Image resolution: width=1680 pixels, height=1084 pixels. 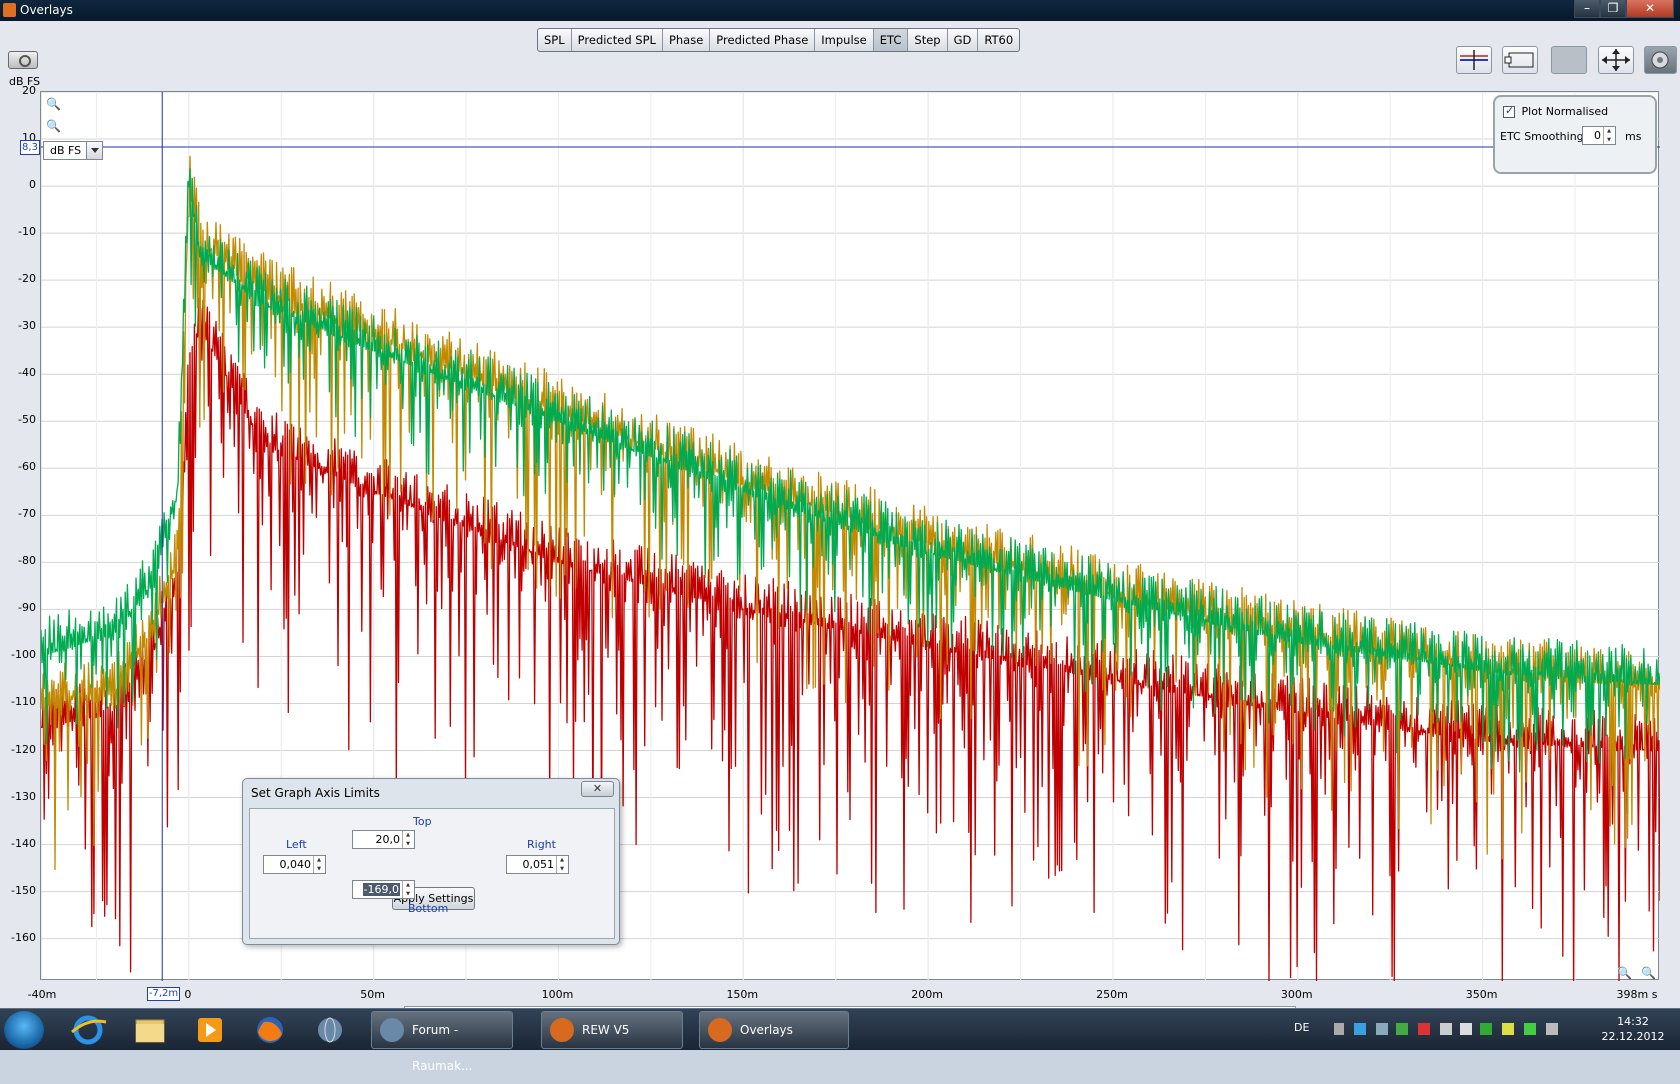 What do you see at coordinates (27, 232) in the screenshot?
I see `y-tick-label: -10` at bounding box center [27, 232].